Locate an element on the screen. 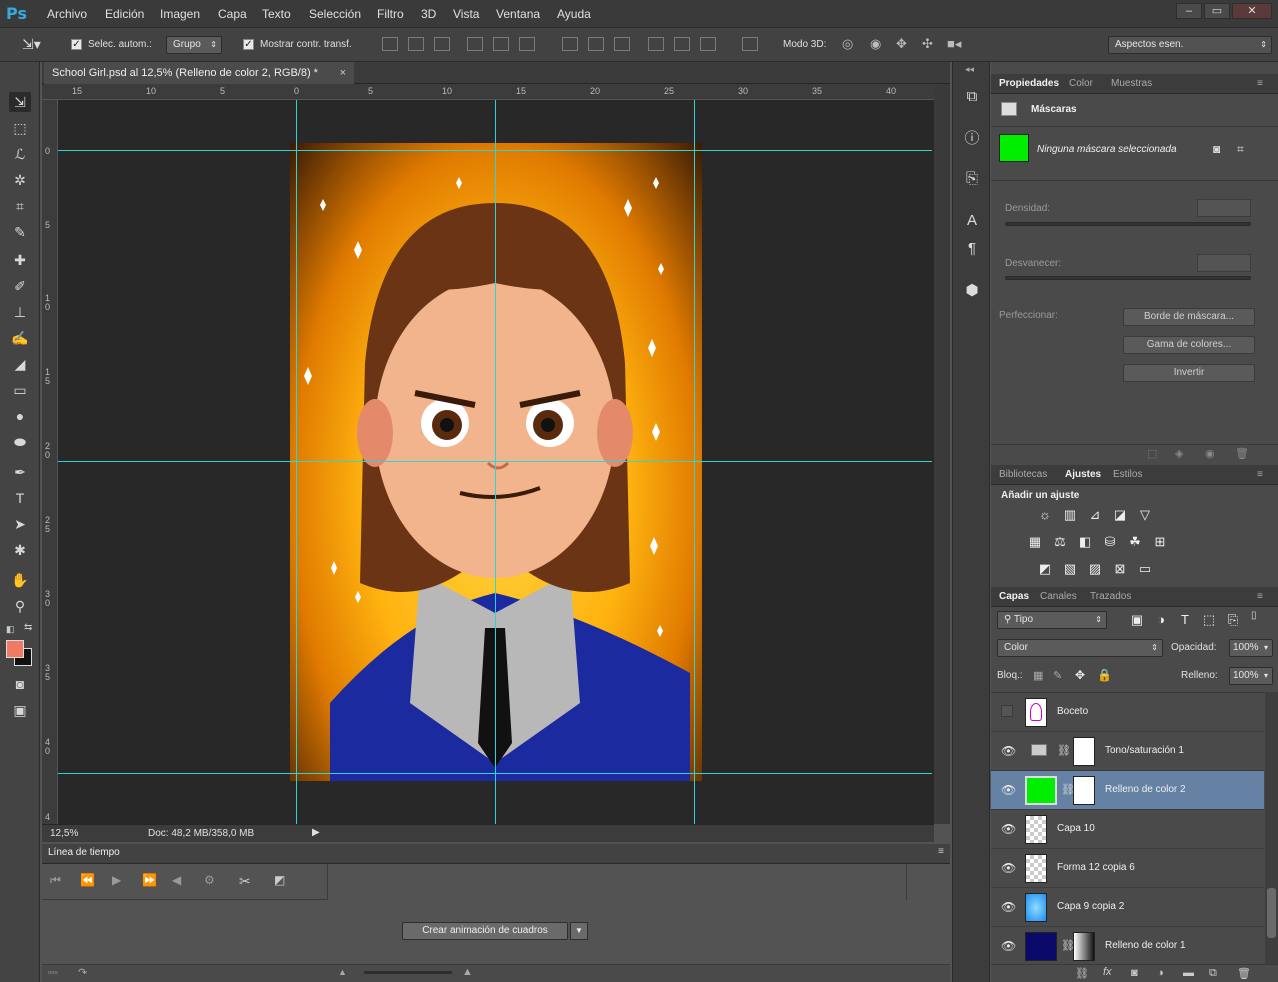 This screenshot has width=1278, height=982. layer-row: 👁 ⛓ Relleno de color 1 is located at coordinates (1127, 946).